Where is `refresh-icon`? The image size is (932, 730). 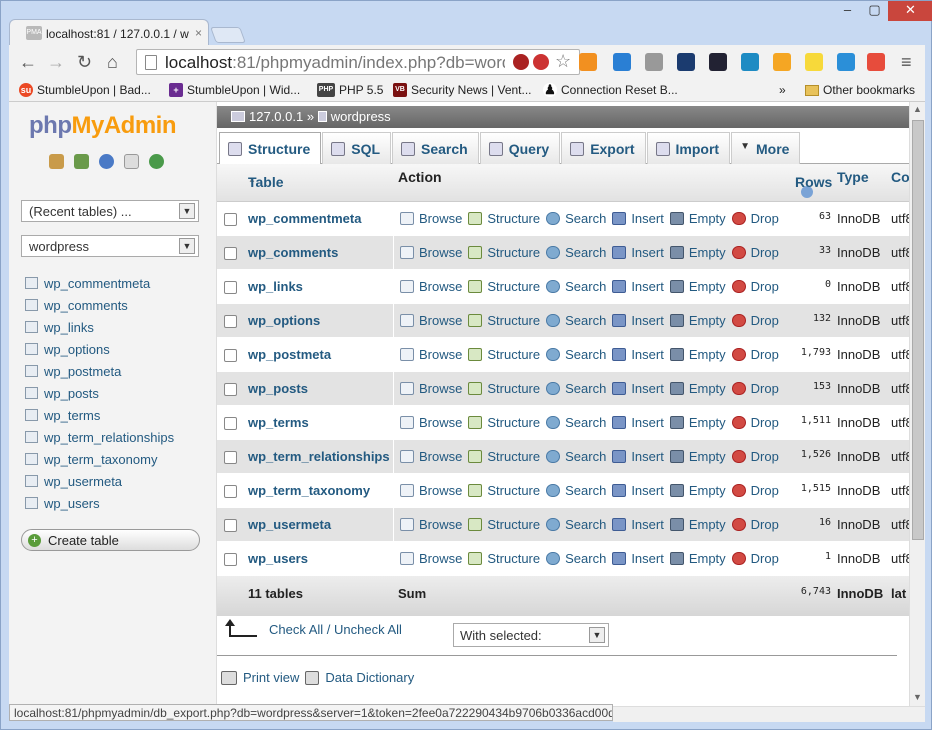
refresh-icon is located at coordinates (156, 161).